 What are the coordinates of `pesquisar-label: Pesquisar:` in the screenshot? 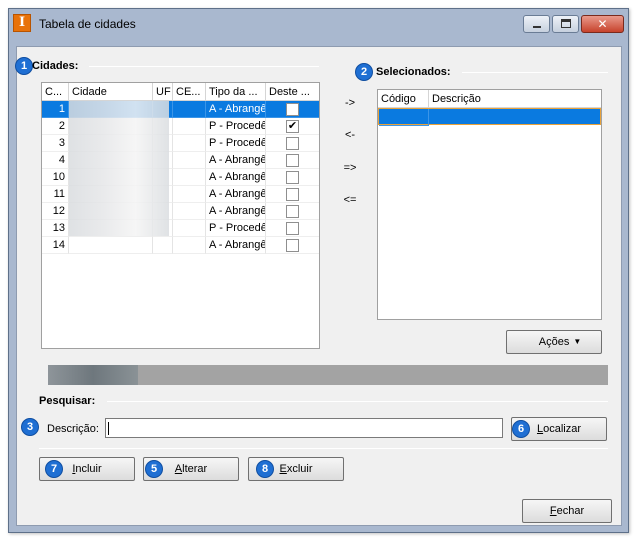 It's located at (67, 401).